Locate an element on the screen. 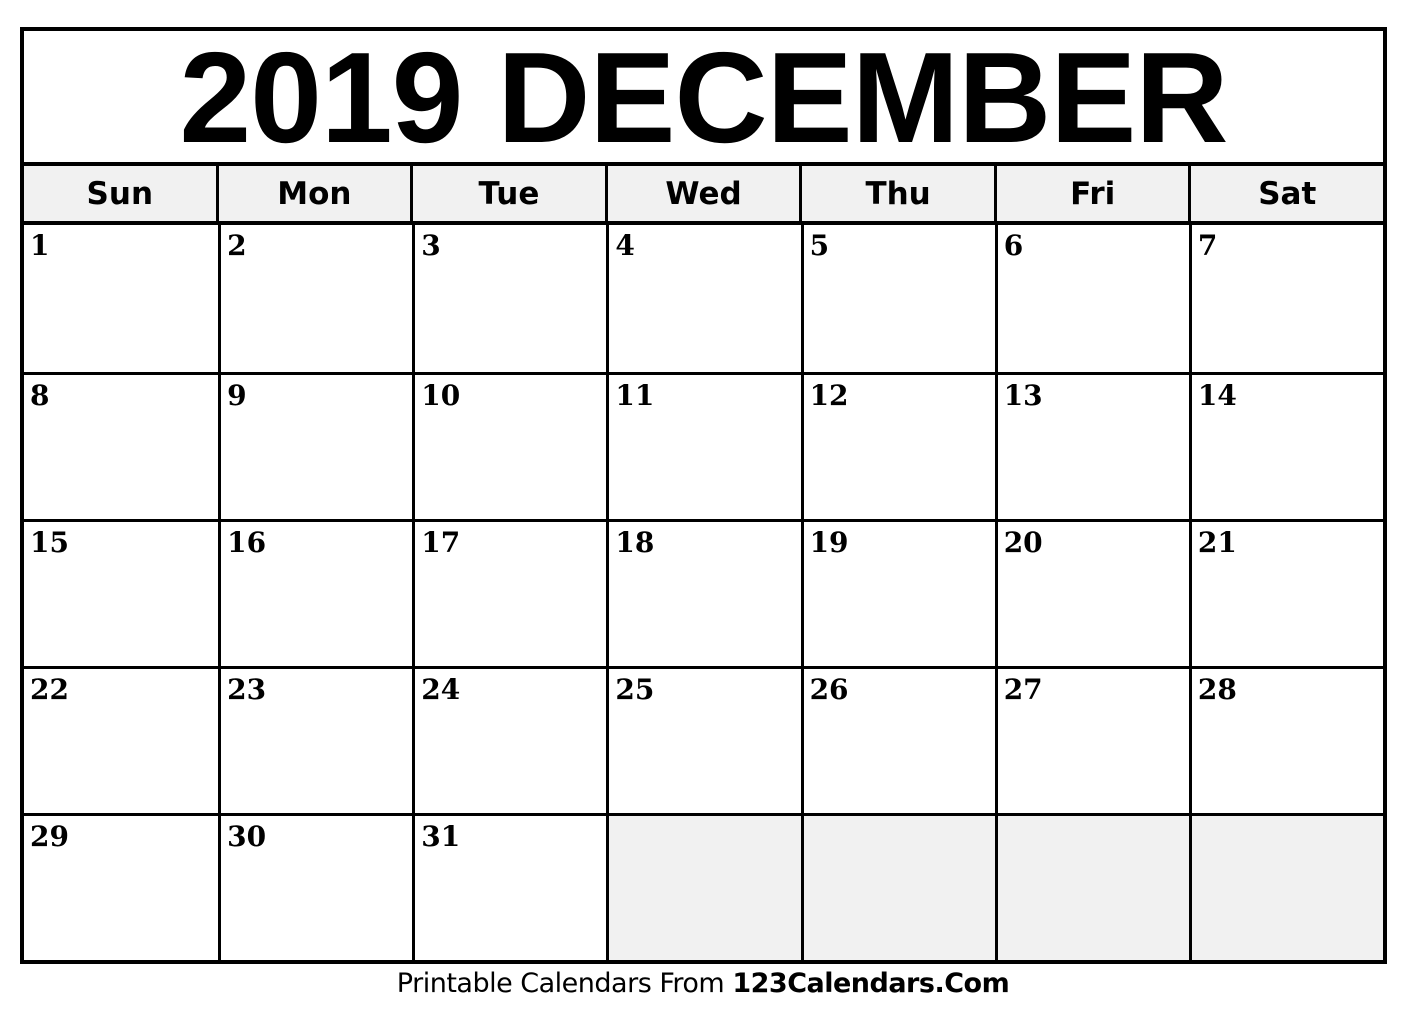  day-number: 21 is located at coordinates (1217, 542).